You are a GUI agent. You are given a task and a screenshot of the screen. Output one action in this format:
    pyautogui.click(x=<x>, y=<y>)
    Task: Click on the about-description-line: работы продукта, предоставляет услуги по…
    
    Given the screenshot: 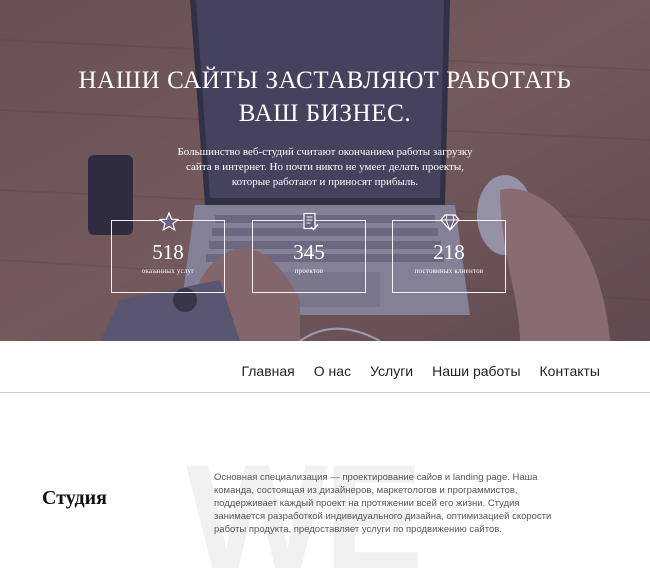 What is the action you would take?
    pyautogui.click(x=358, y=529)
    